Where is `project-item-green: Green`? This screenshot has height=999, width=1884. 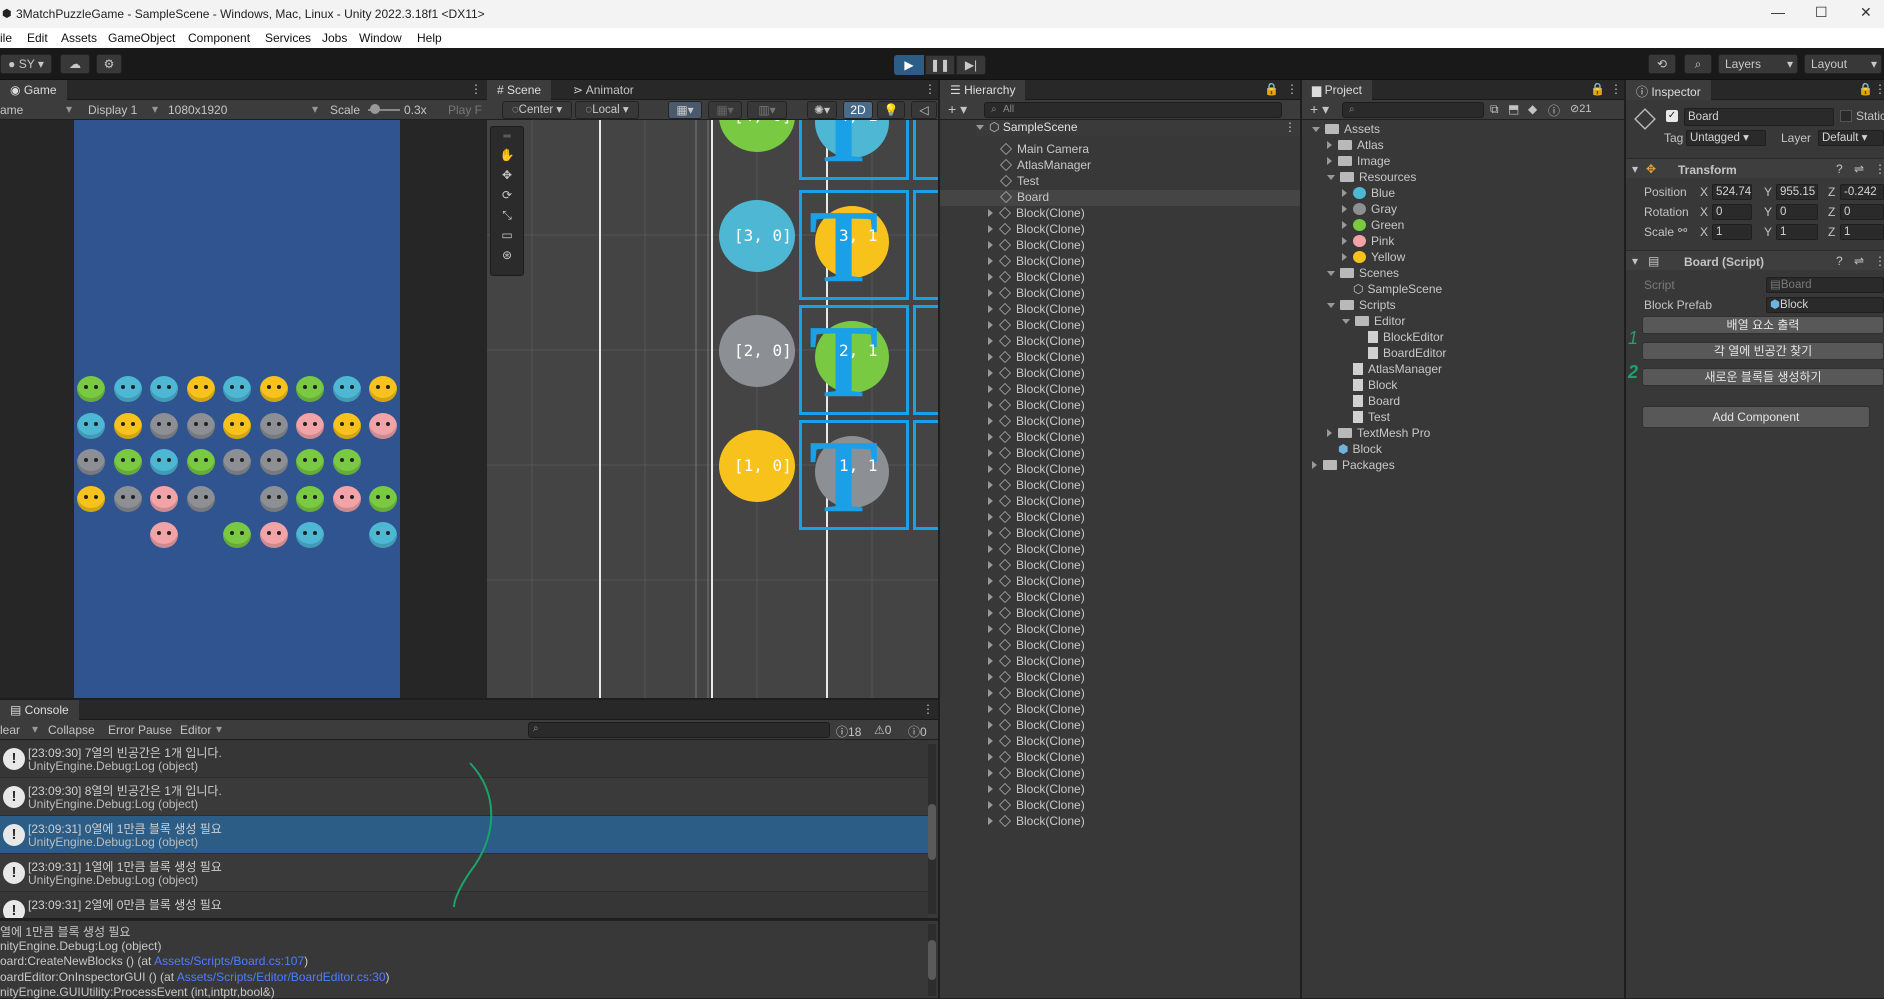 project-item-green: Green is located at coordinates (1483, 226).